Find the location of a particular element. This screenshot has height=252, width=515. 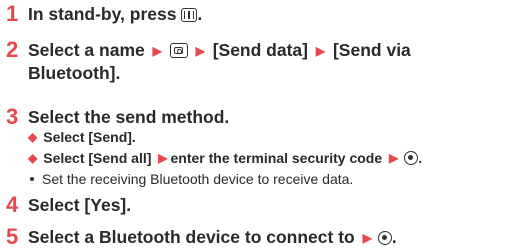

step-number: 1 is located at coordinates (12, 13).